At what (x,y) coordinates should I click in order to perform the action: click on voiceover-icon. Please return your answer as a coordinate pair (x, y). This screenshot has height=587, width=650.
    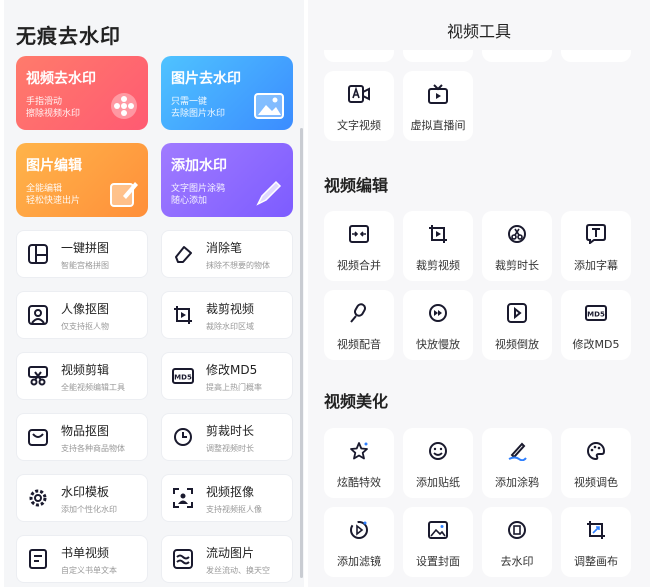
    Looking at the image, I should click on (359, 313).